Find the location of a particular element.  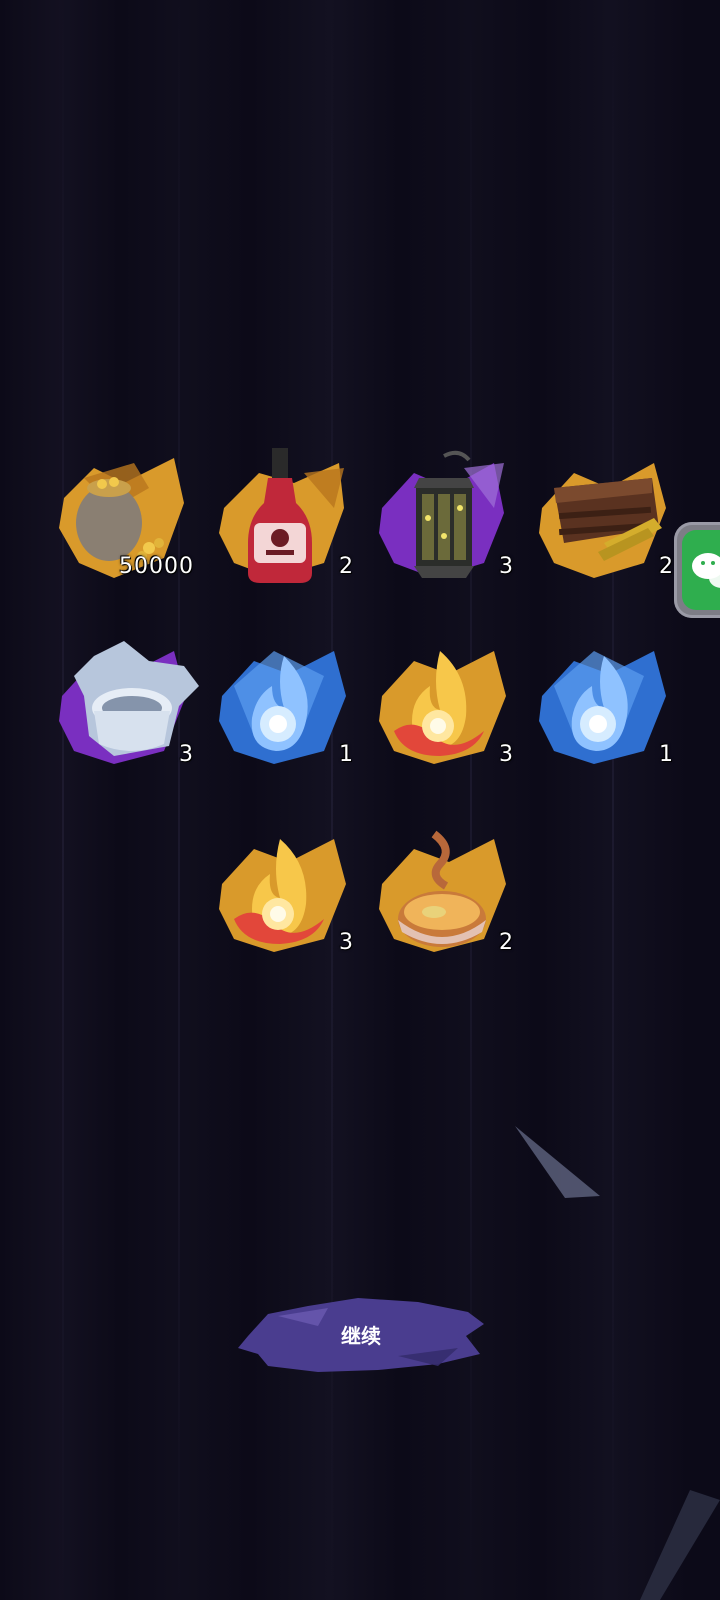

red-potion-bottle-icon is located at coordinates (281, 515).